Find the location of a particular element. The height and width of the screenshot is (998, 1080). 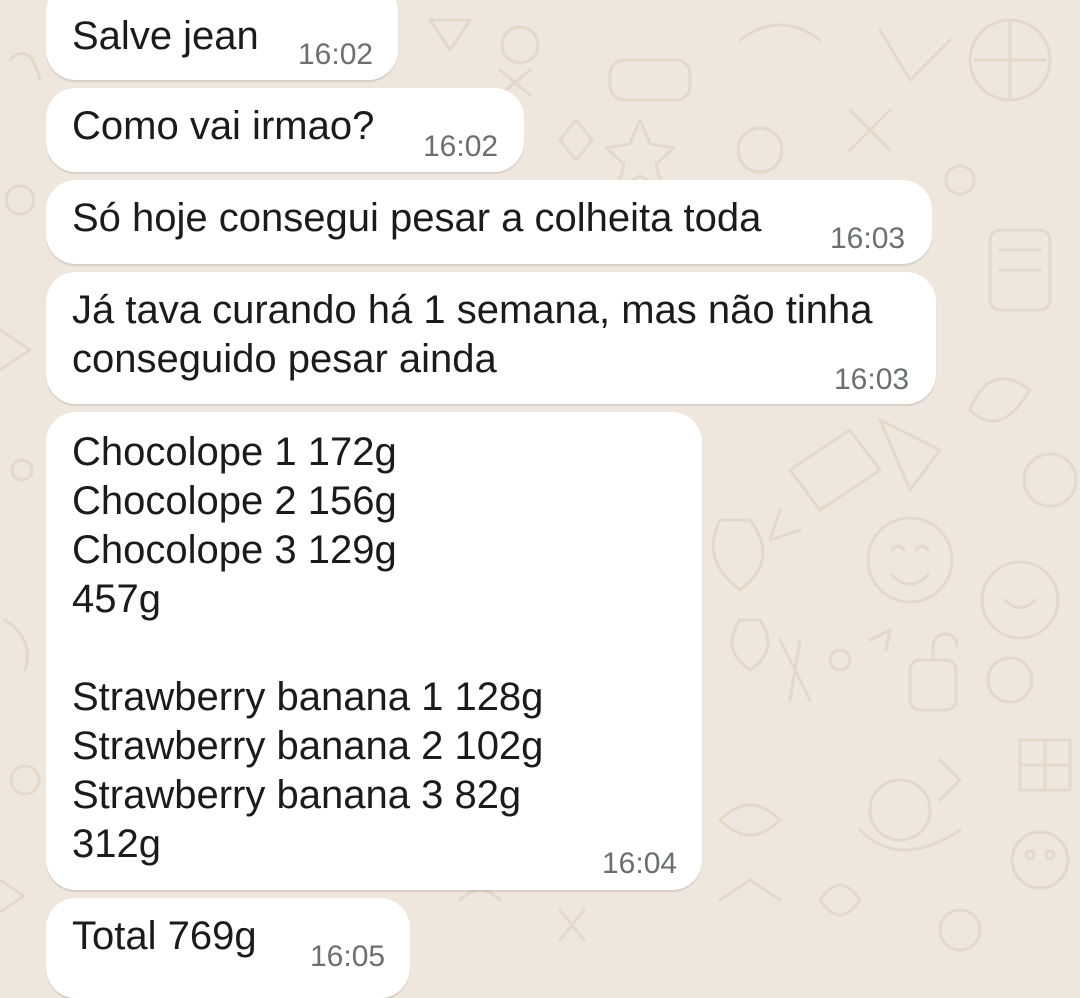

message-bubble: Como vai irmao? 16:02 is located at coordinates (285, 130).